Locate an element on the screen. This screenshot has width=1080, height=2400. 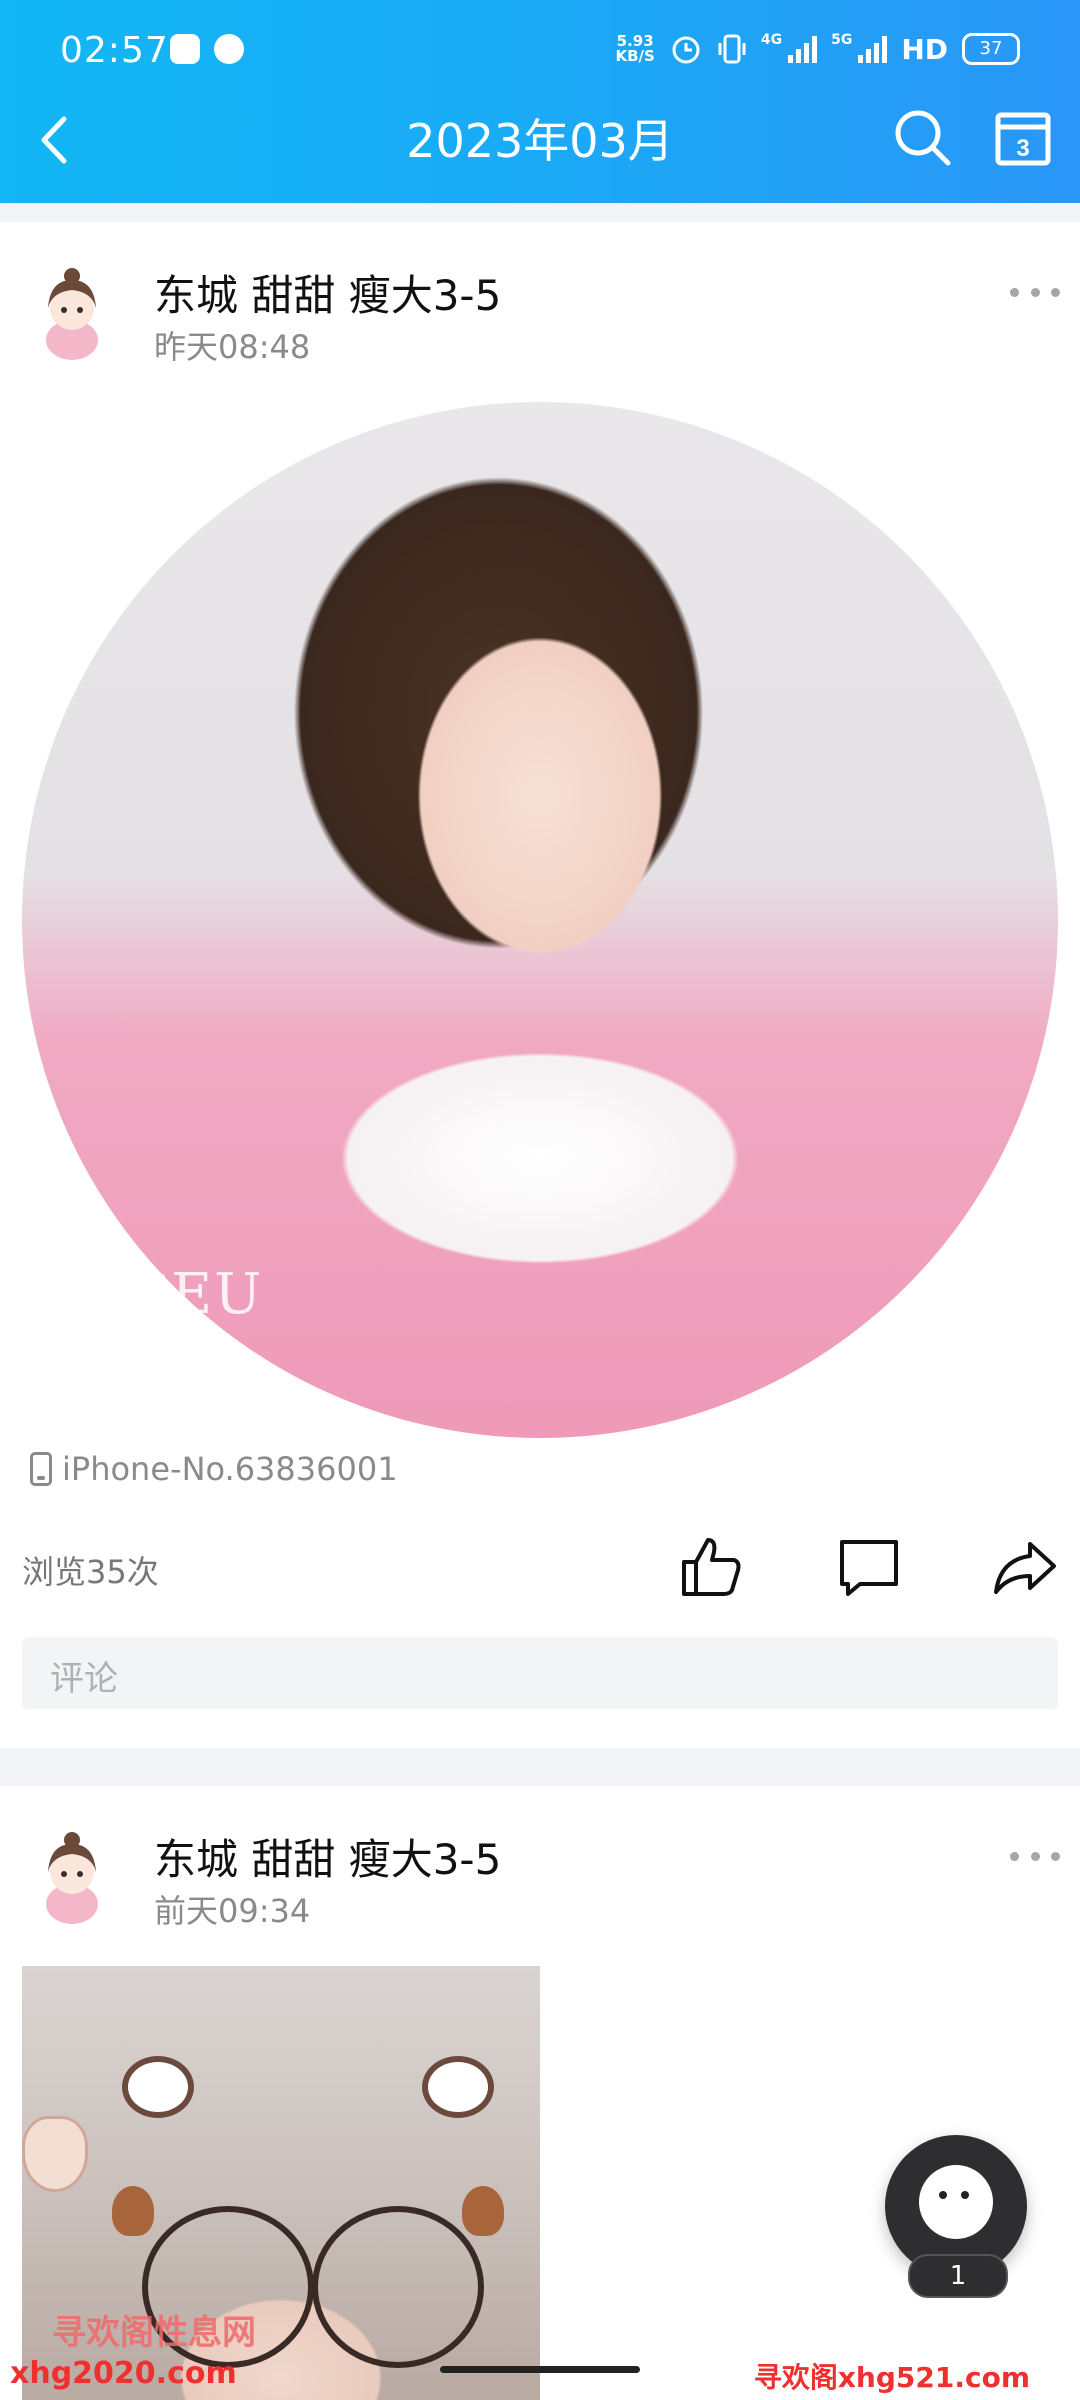
gesture-navigation-bar is located at coordinates (540, 2369).